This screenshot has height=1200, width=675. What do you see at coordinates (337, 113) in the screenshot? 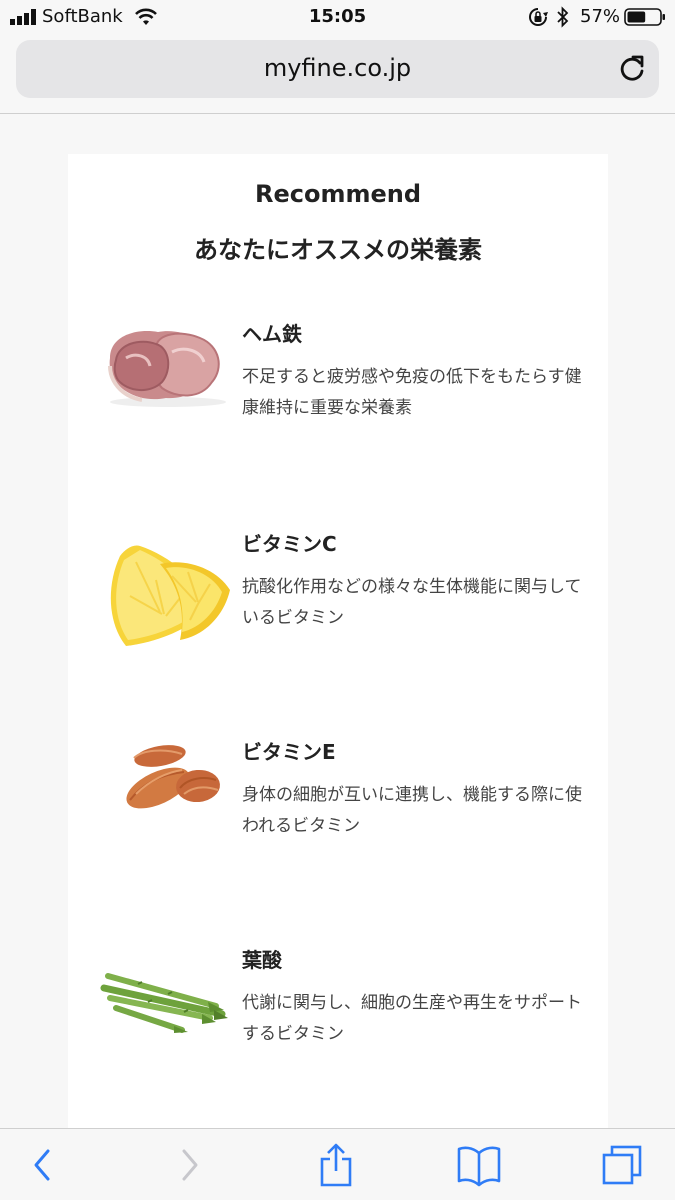
I see `divider` at bounding box center [337, 113].